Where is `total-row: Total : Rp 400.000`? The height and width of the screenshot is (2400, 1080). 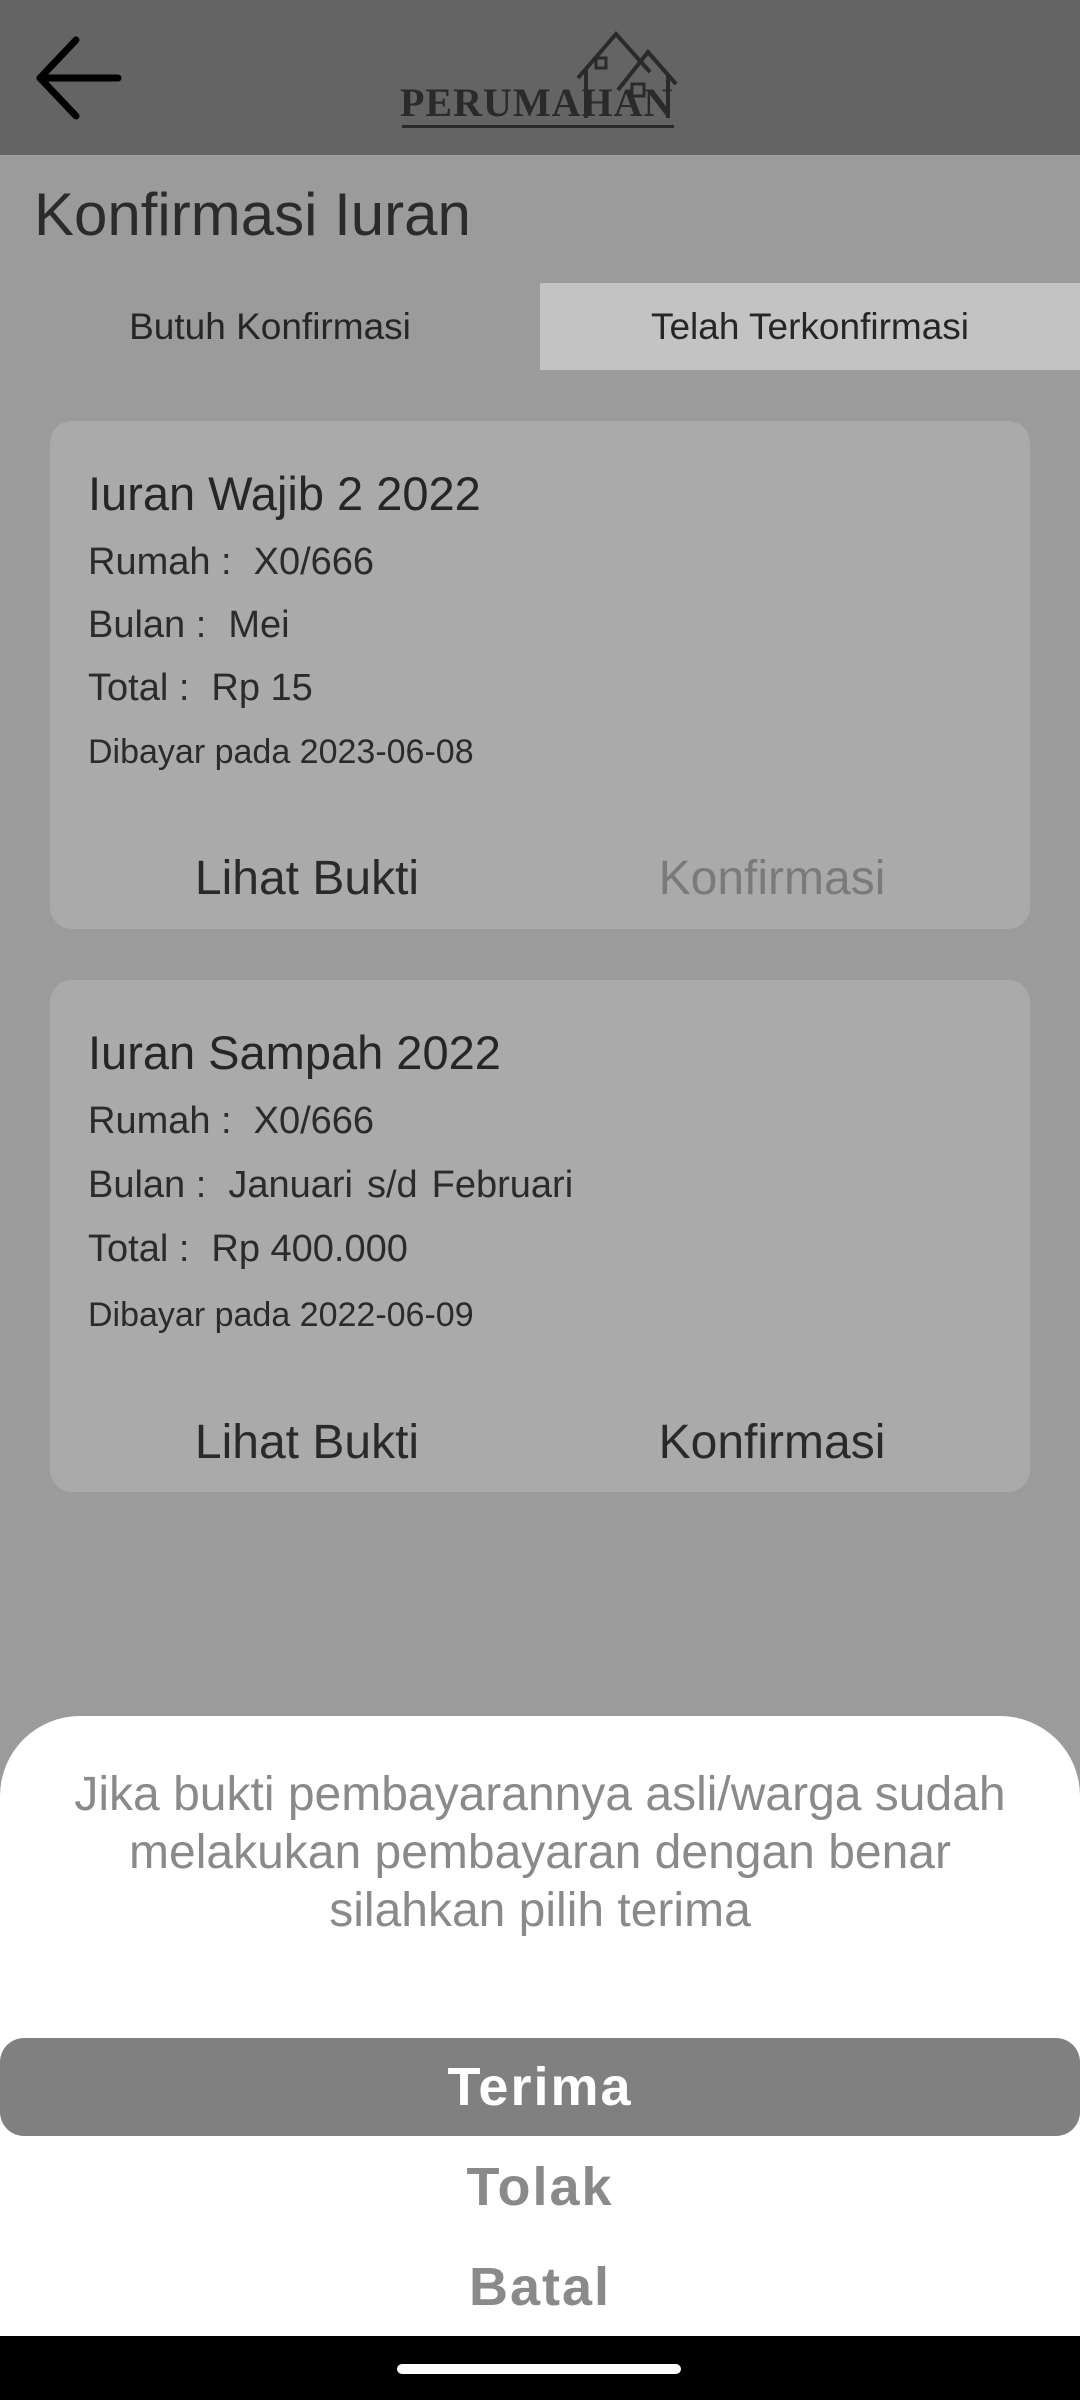
total-row: Total : Rp 400.000 is located at coordinates (255, 1249).